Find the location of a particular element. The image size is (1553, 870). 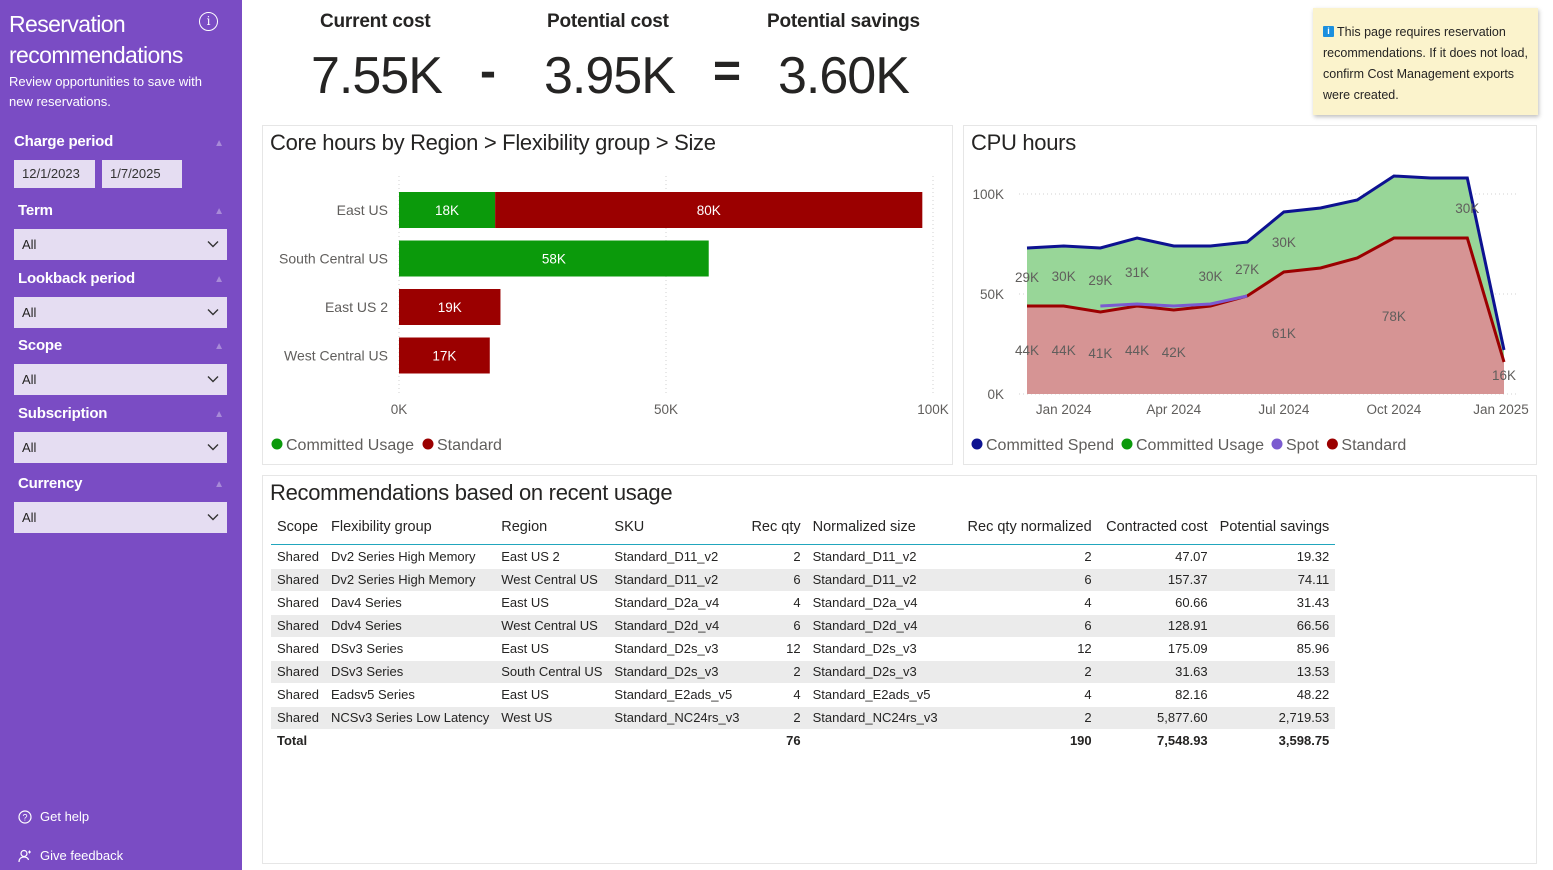

table-cell: DSv3 Series is located at coordinates (410, 649).